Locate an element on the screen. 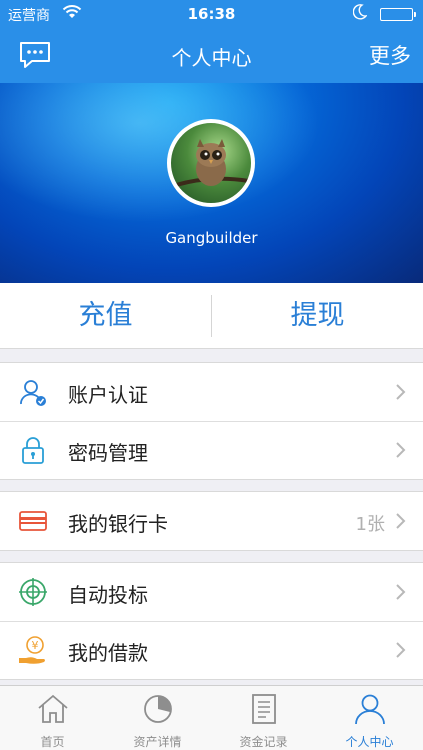  menu-row-loans: ¥ 我的借款 is located at coordinates (211, 650).